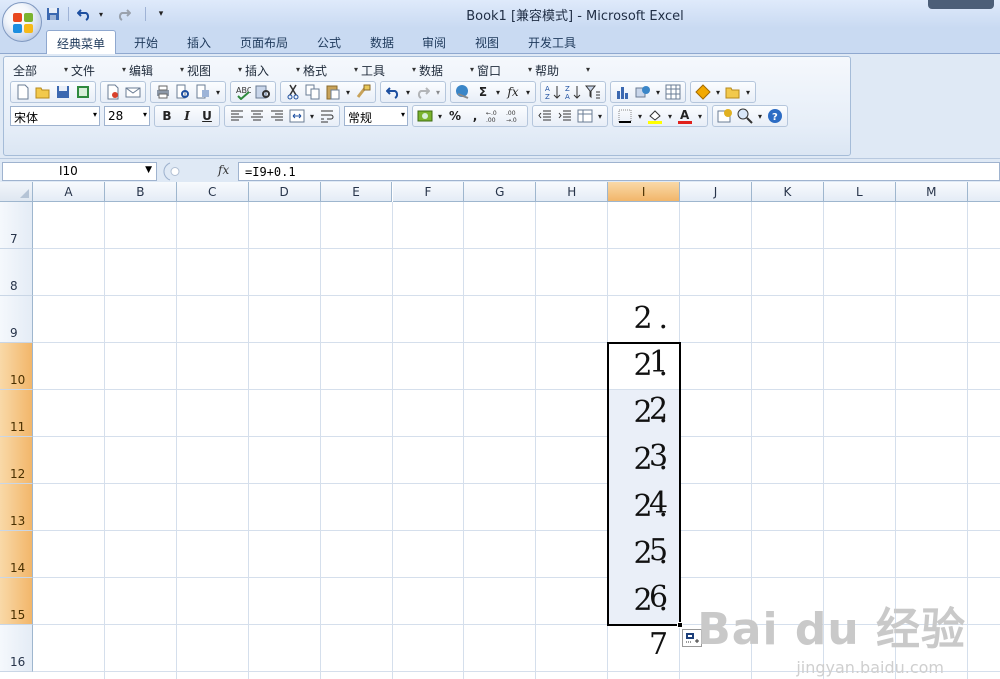 This screenshot has height=679, width=1000. I want to click on fill-color-icon, so click(655, 116).